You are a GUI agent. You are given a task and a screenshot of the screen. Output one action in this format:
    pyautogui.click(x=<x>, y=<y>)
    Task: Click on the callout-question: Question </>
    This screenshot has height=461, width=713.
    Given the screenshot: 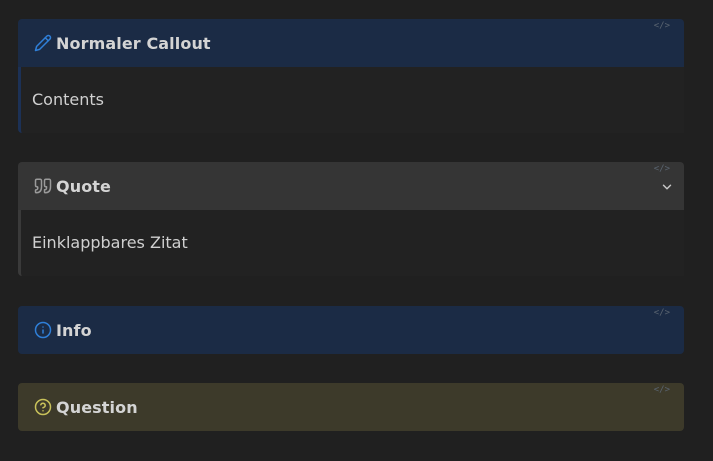 What is the action you would take?
    pyautogui.click(x=351, y=407)
    